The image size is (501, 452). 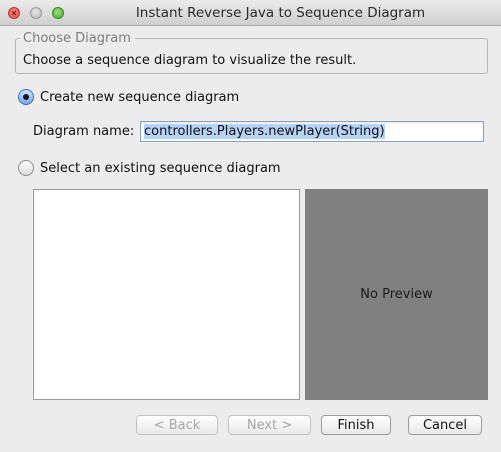 What do you see at coordinates (356, 425) in the screenshot?
I see `finish-button: Finish` at bounding box center [356, 425].